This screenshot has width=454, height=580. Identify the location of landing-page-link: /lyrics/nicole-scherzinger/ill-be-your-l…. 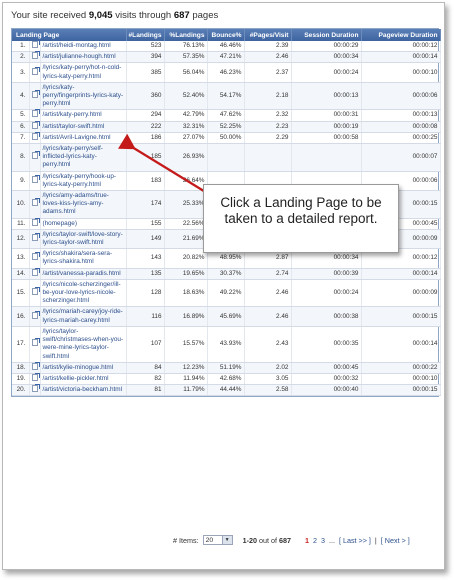
(82, 292).